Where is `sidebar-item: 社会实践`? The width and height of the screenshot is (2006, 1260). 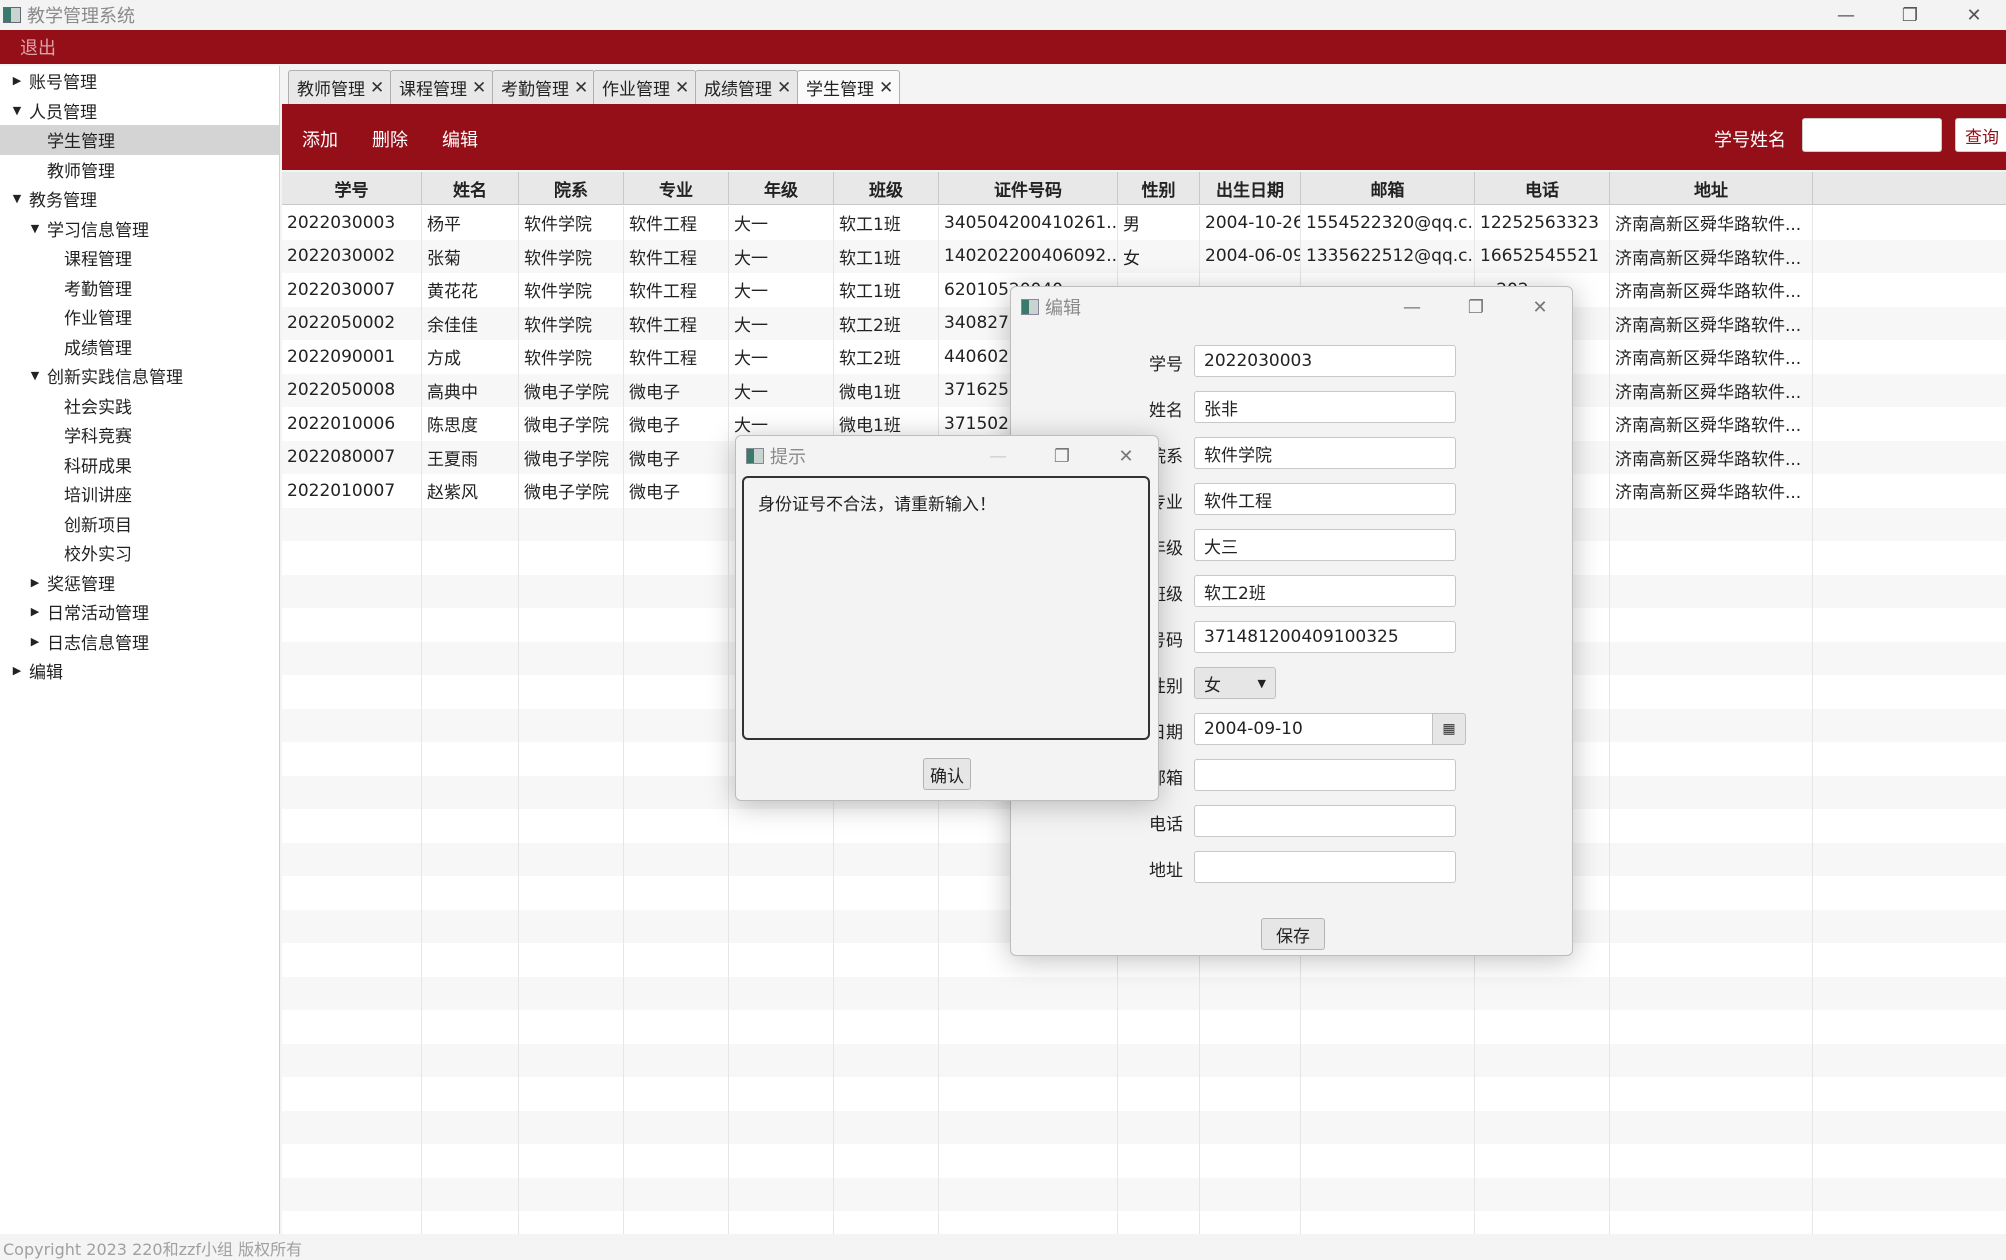 sidebar-item: 社会实践 is located at coordinates (139, 406).